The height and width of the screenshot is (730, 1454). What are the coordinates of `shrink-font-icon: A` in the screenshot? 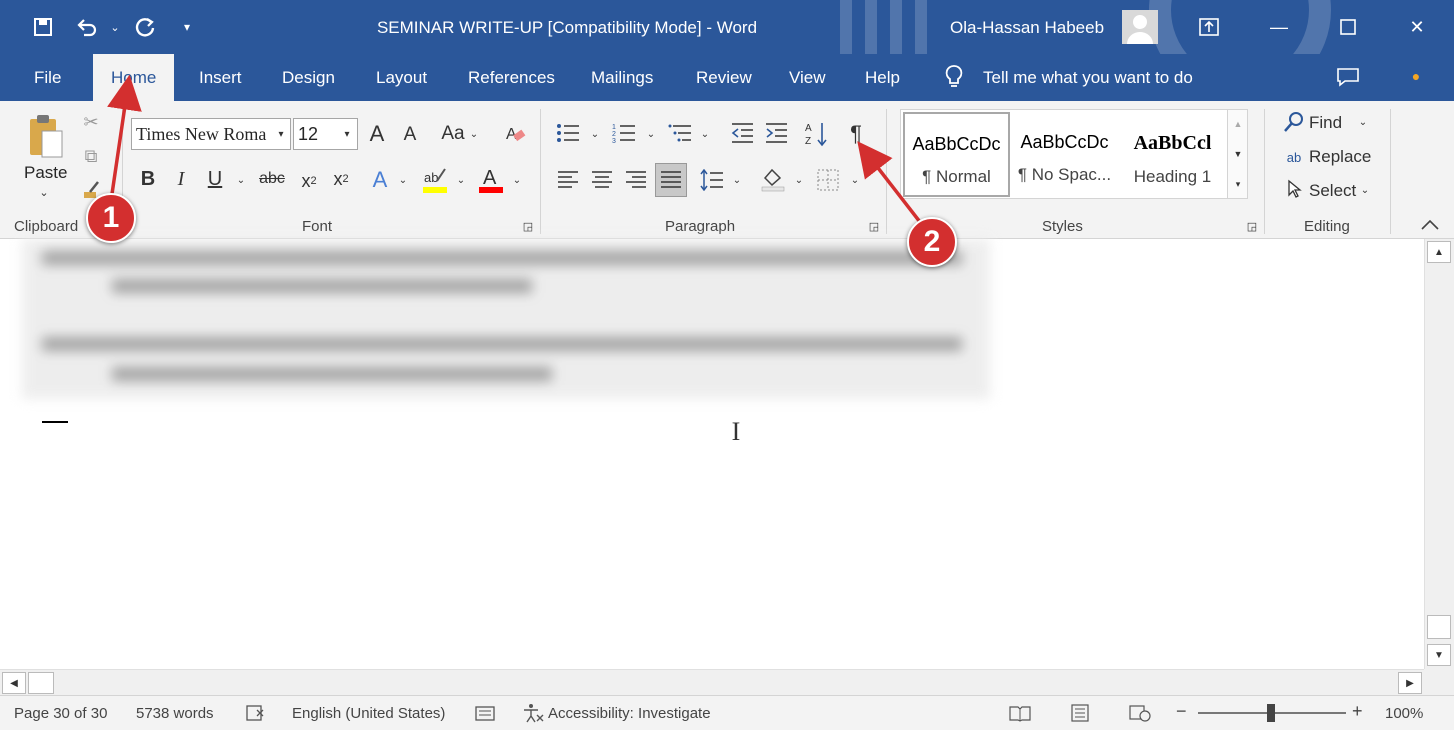 It's located at (410, 135).